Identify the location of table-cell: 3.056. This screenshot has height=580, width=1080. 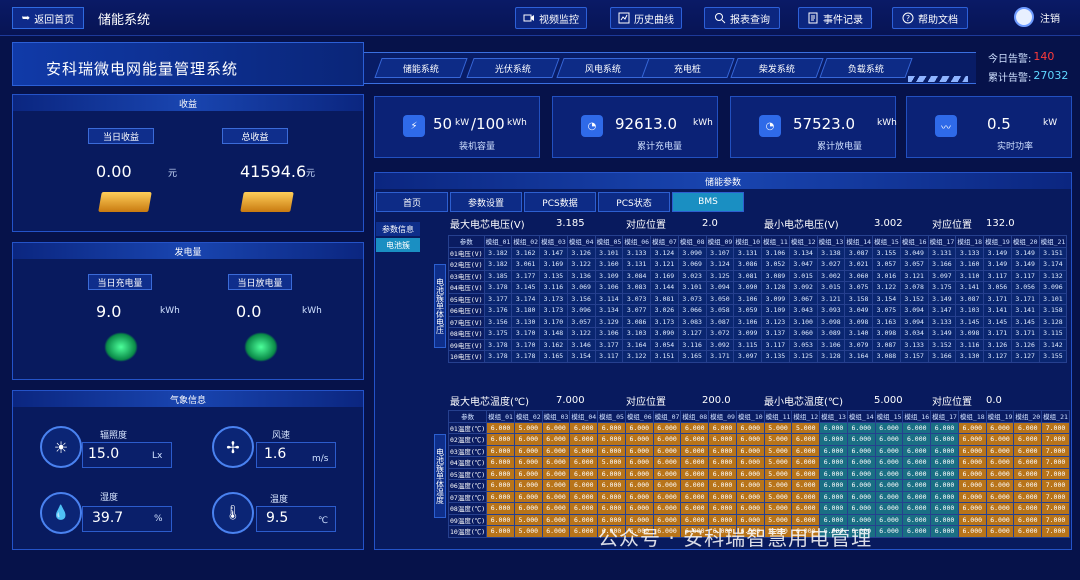
(997, 287).